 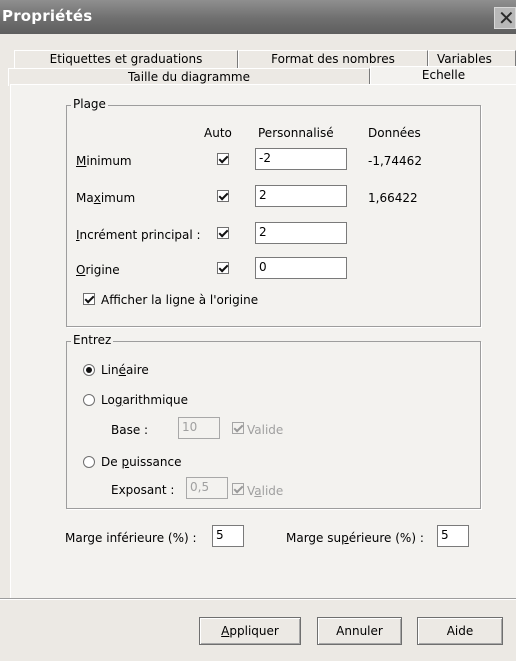 What do you see at coordinates (141, 462) in the screenshot?
I see `puissance-label: De puissance` at bounding box center [141, 462].